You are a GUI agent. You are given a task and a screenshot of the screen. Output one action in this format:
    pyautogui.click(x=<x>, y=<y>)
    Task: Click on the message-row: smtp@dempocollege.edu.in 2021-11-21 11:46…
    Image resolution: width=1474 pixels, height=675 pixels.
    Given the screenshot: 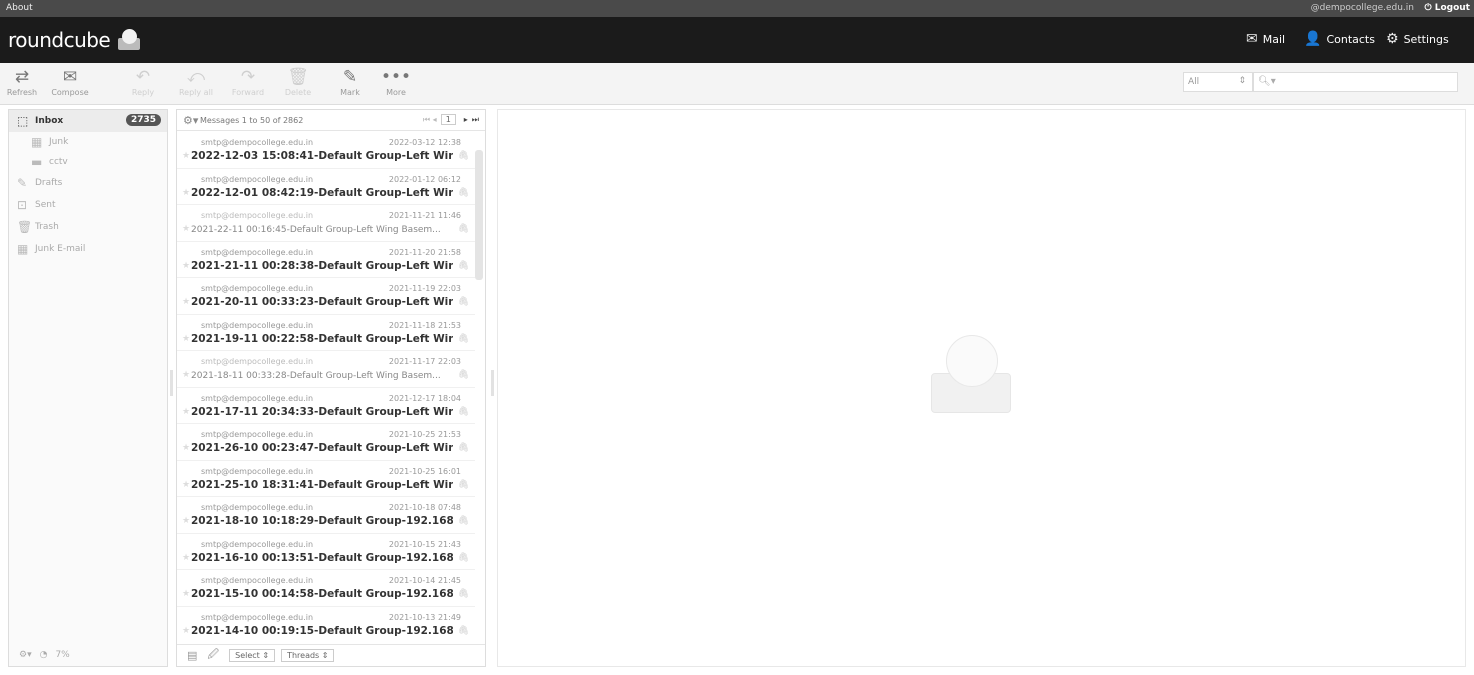 What is the action you would take?
    pyautogui.click(x=326, y=223)
    